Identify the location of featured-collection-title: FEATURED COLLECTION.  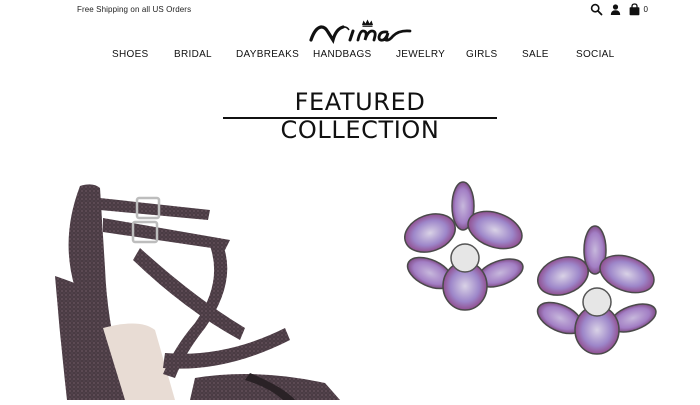
(360, 116).